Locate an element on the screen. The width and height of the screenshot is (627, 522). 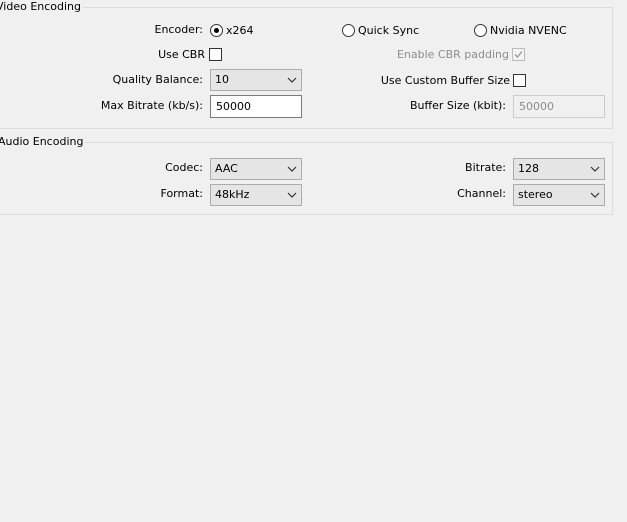
format-value: 48kHz is located at coordinates (232, 194).